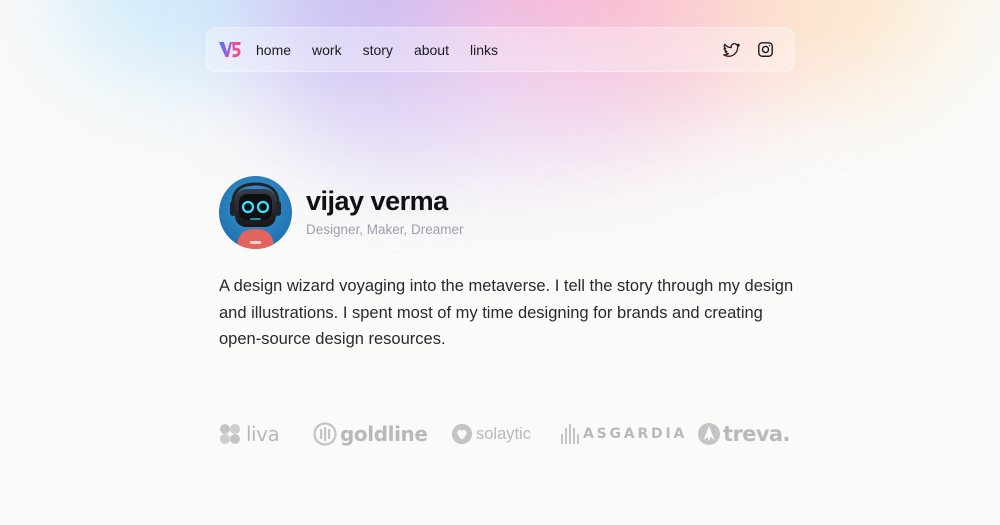 This screenshot has height=525, width=1000. Describe the element at coordinates (325, 434) in the screenshot. I see `goldline-logo-icon` at that location.